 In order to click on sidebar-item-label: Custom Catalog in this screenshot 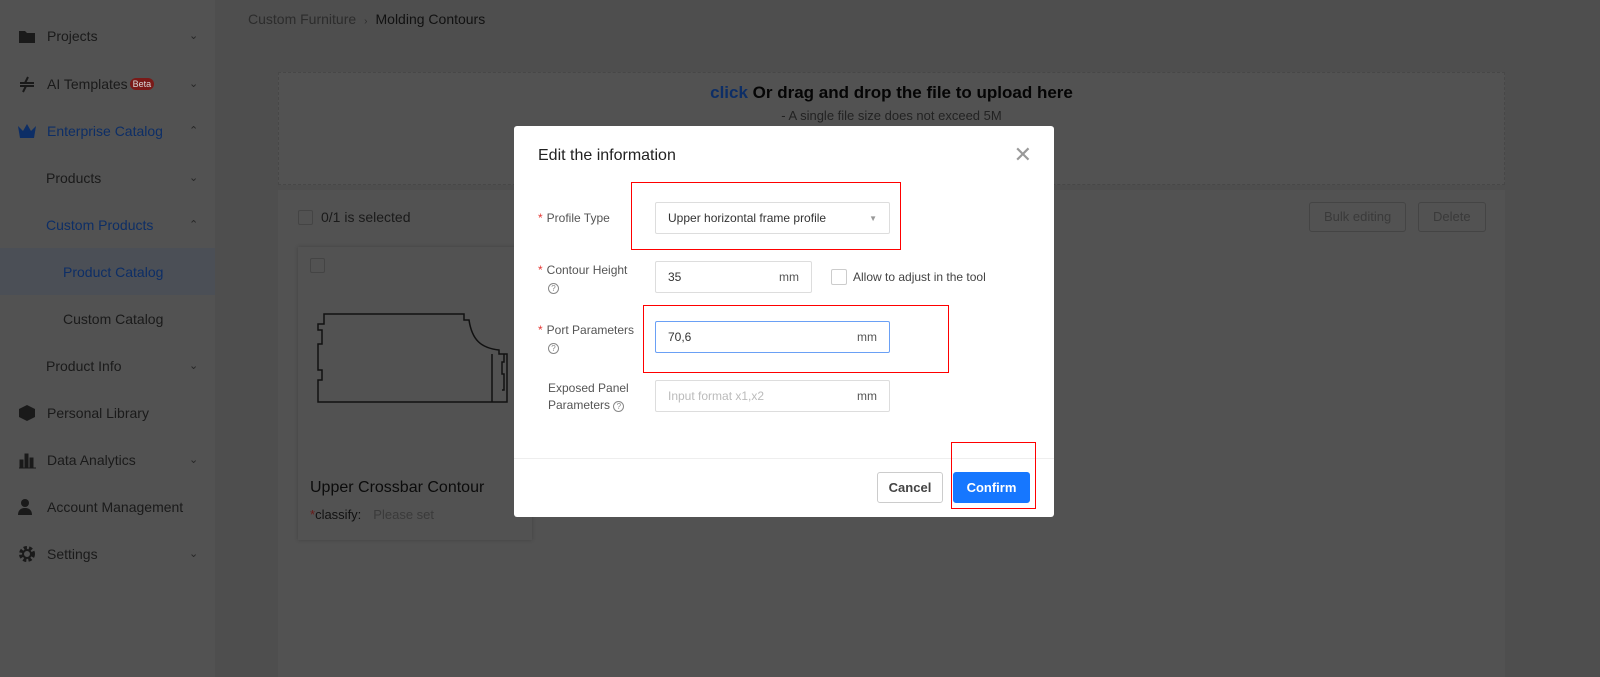, I will do `click(113, 318)`.